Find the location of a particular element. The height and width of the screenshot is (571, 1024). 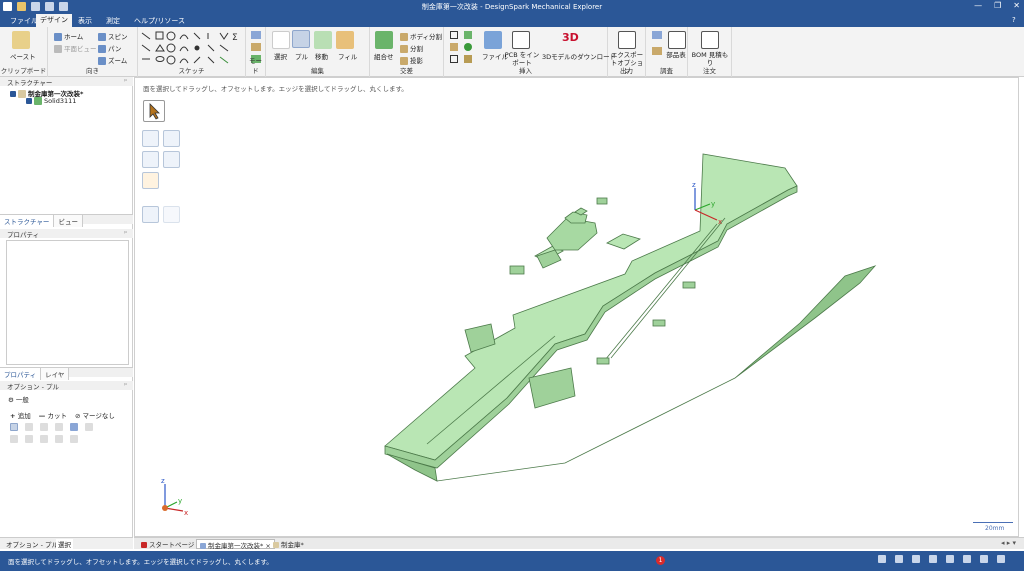

no-merge-option: ⊘ マージなし is located at coordinates (95, 415).